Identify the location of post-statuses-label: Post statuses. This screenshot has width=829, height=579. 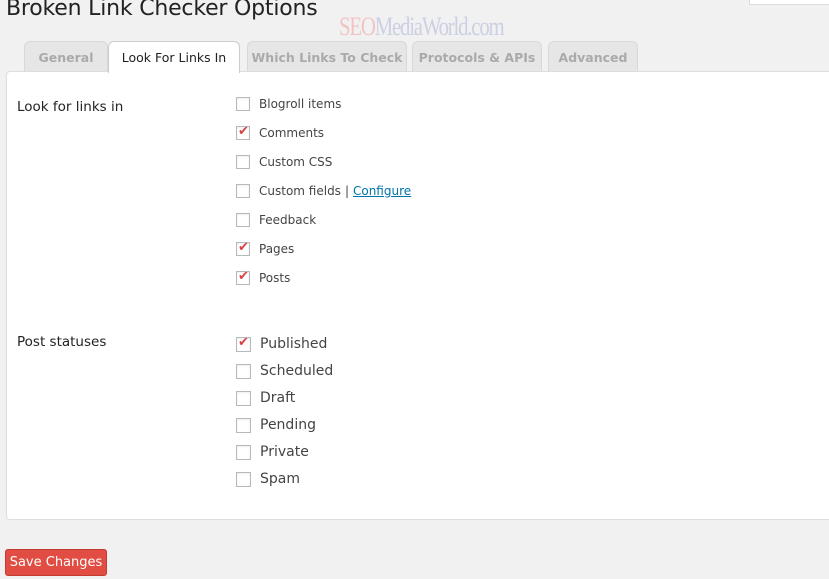
(62, 342).